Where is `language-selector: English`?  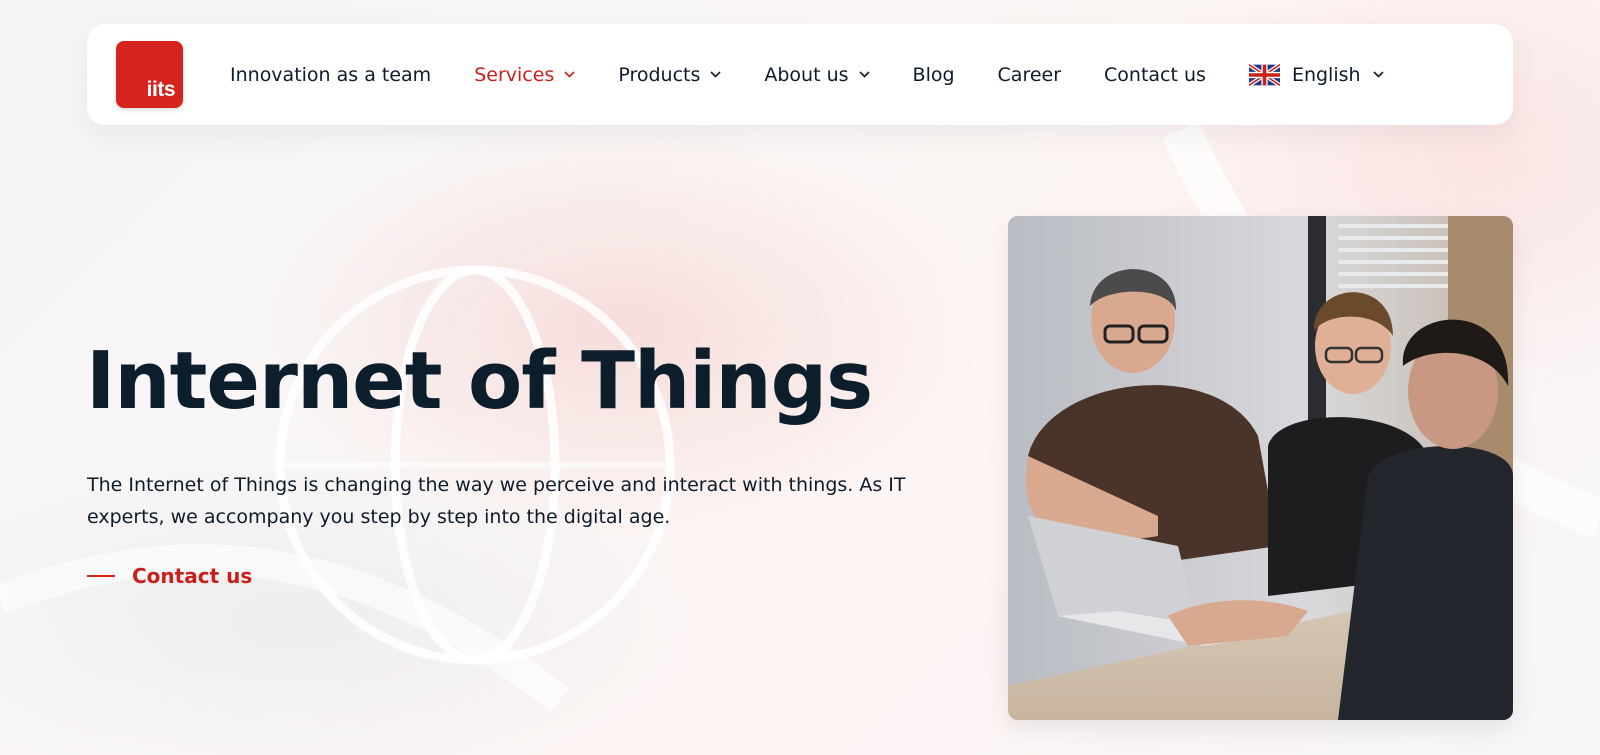 language-selector: English is located at coordinates (1316, 74).